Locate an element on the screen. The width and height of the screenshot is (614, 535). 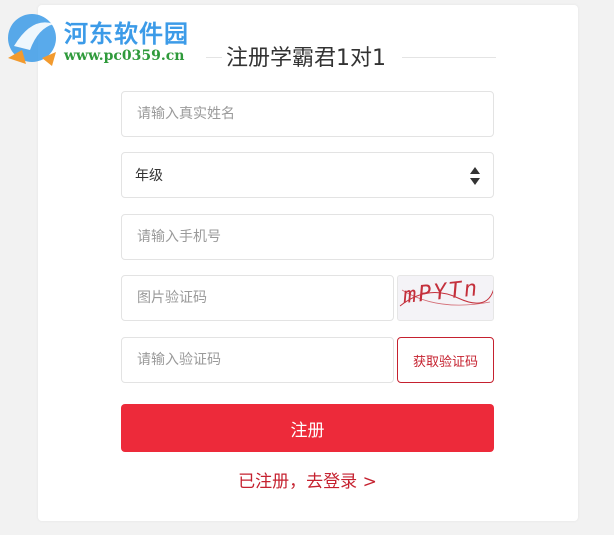
page-title: 注册学霸君1对1 is located at coordinates (306, 56).